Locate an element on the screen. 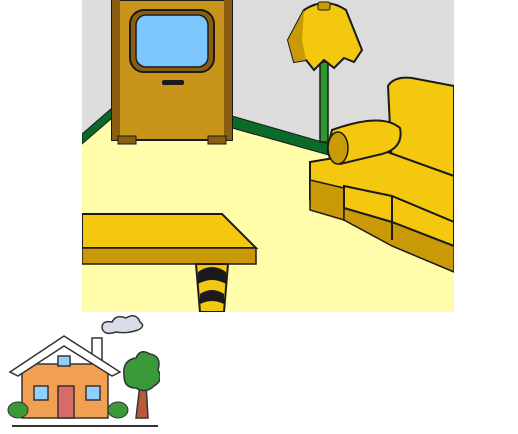  chimney-smoke is located at coordinates (122, 325).